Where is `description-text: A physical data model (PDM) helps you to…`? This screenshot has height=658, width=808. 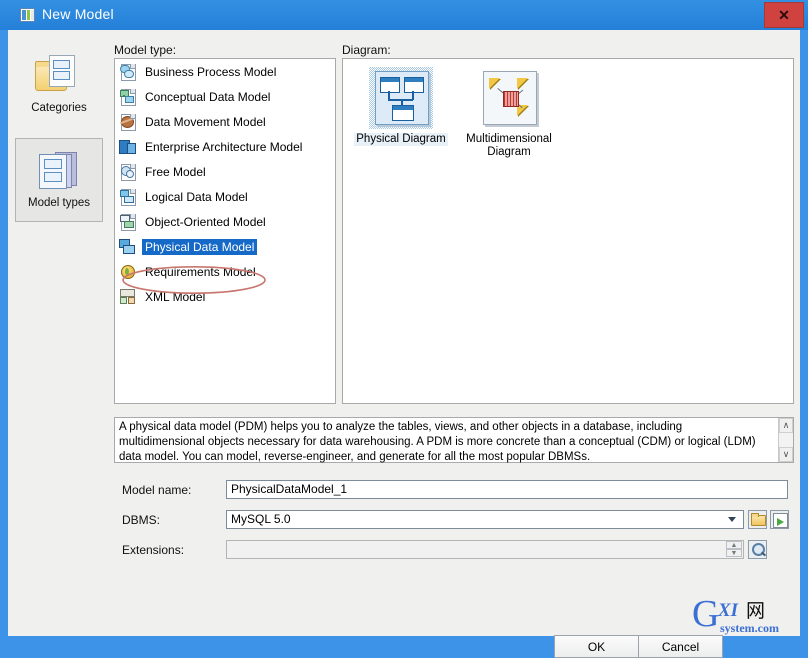 description-text: A physical data model (PDM) helps you to… is located at coordinates (437, 442).